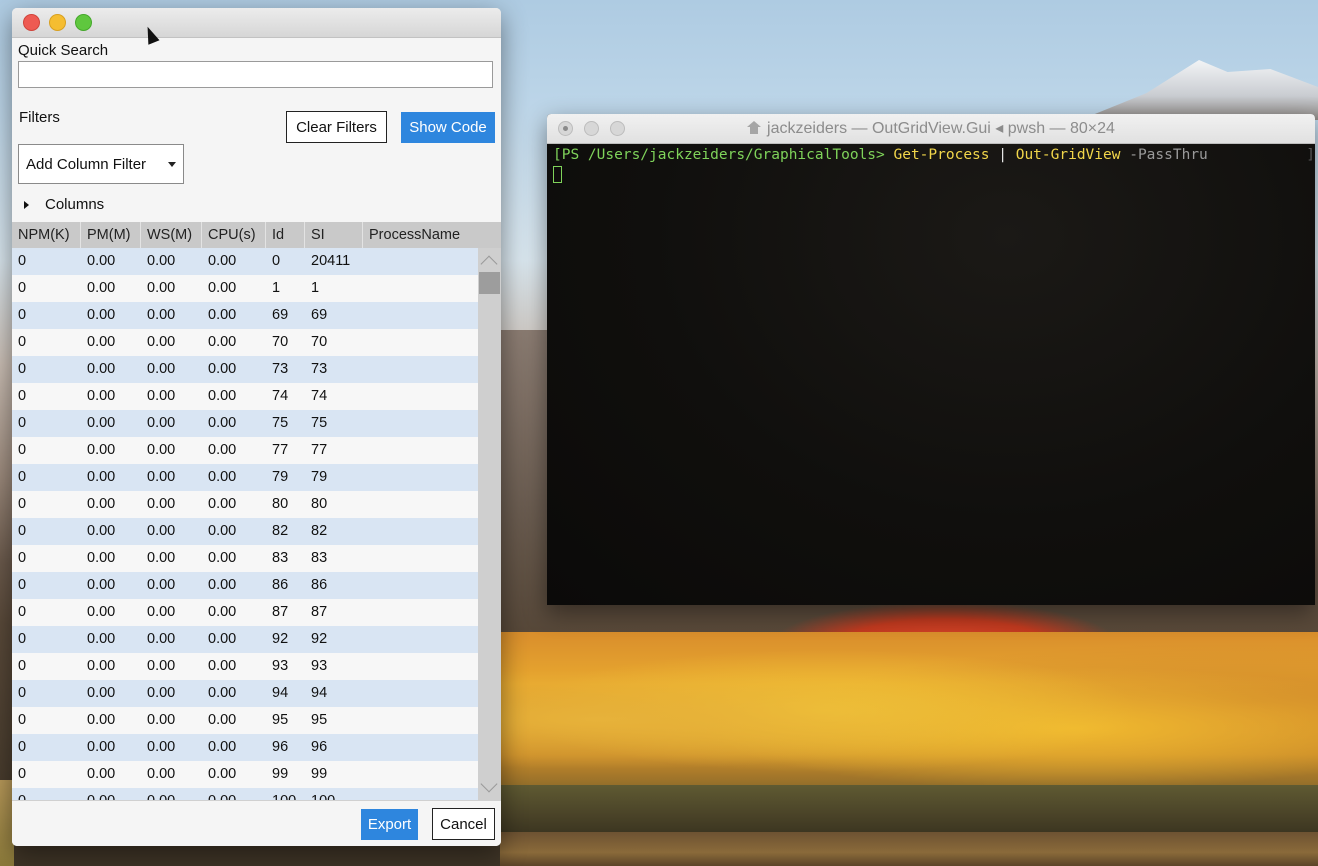 This screenshot has width=1318, height=866. What do you see at coordinates (245, 774) in the screenshot?
I see `table-row: 0 0.00 0.00 0.00 99 99` at bounding box center [245, 774].